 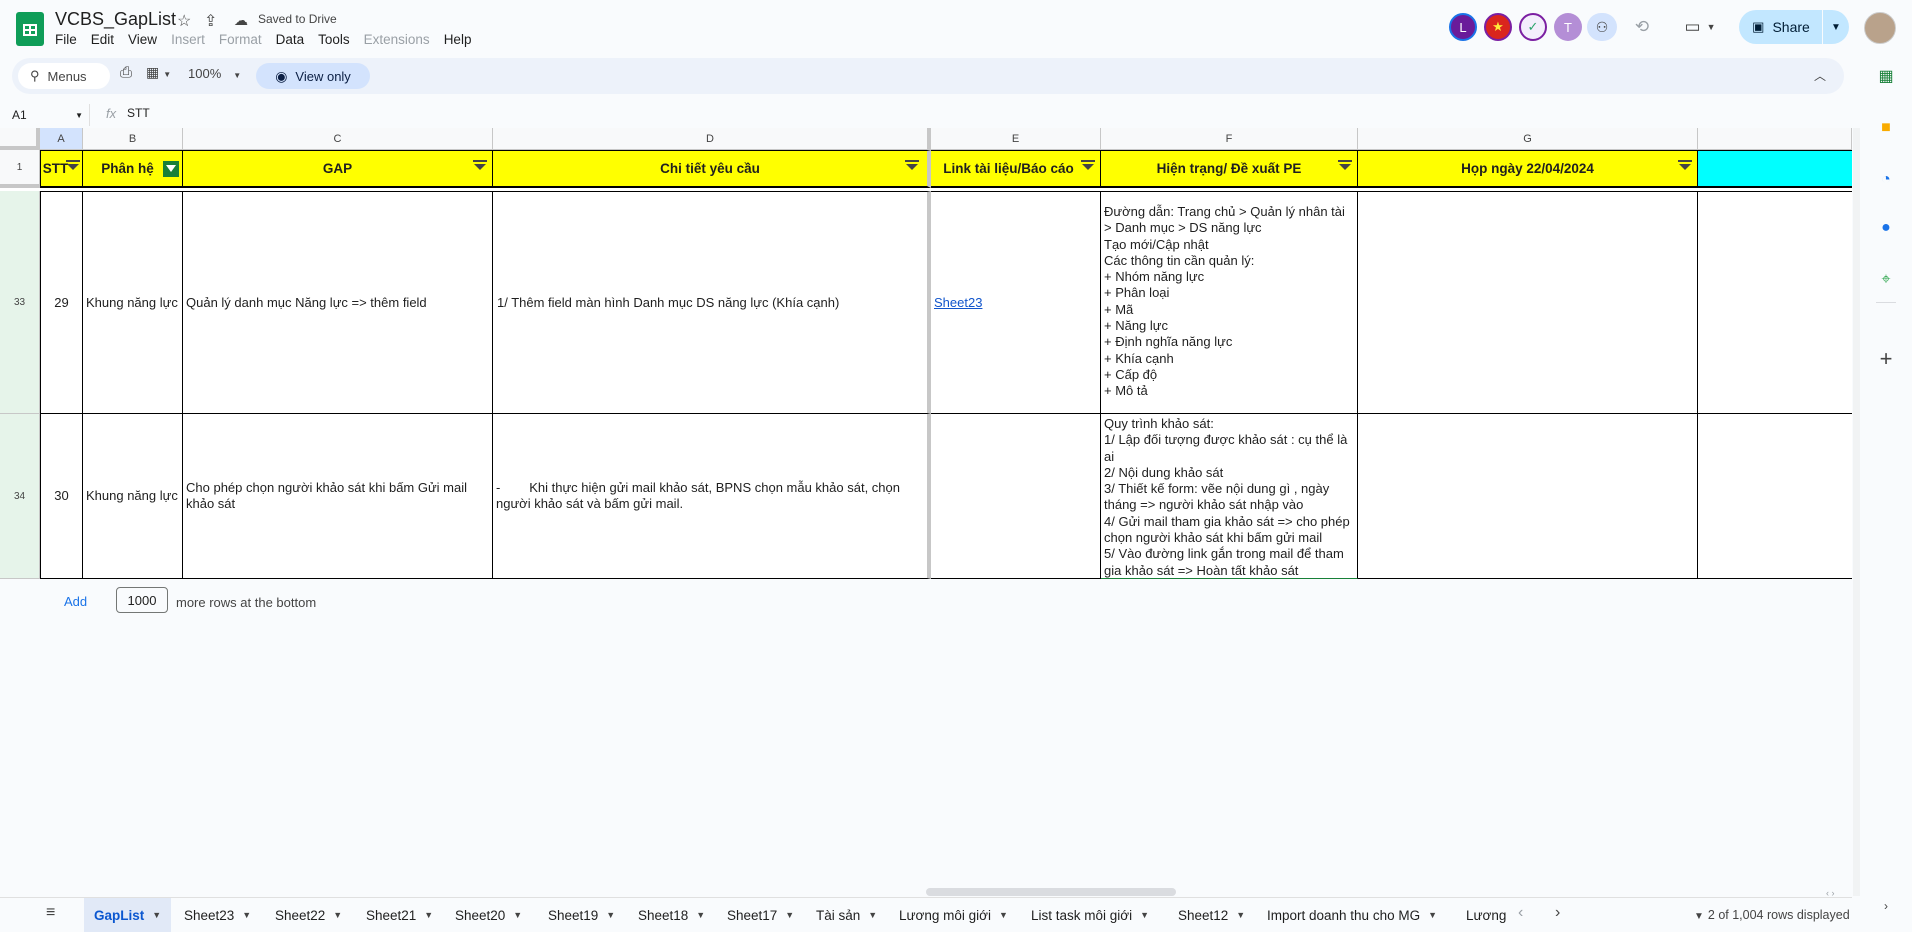 I want to click on column-header-f: F, so click(x=1229, y=139).